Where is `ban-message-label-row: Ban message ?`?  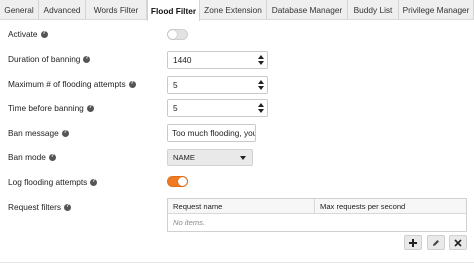
ban-message-label-row: Ban message ? is located at coordinates (38, 133).